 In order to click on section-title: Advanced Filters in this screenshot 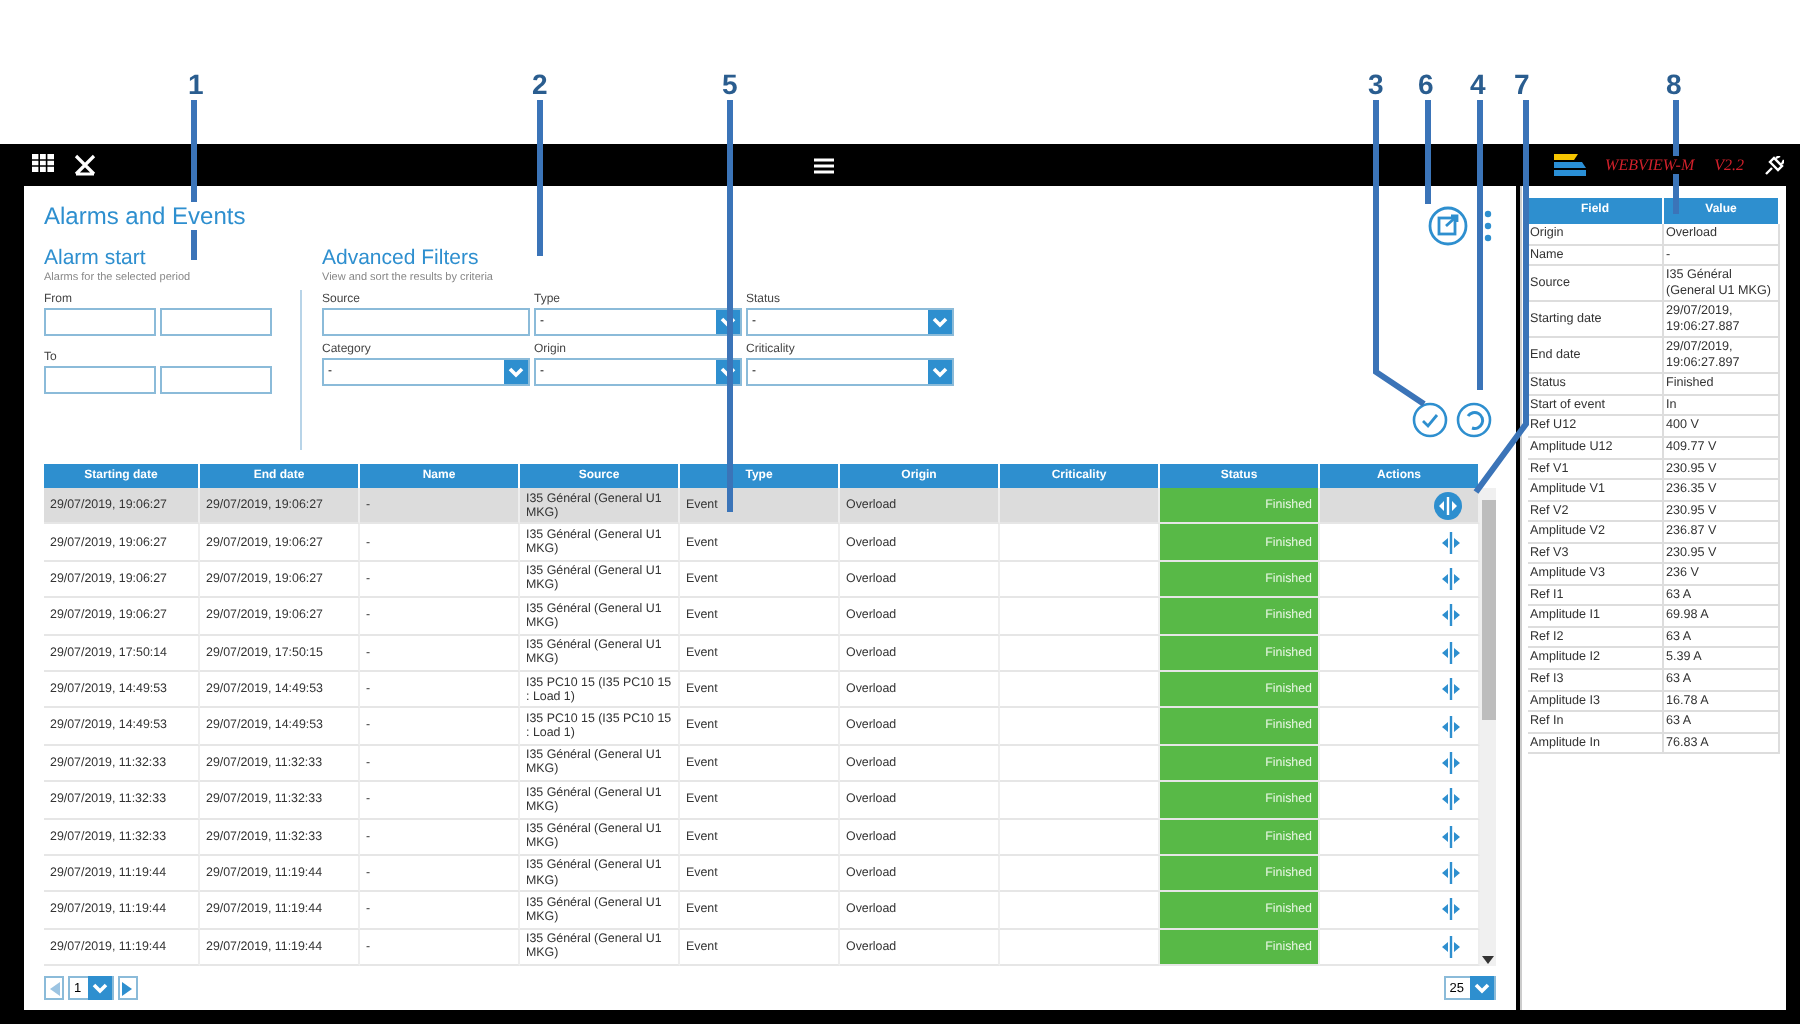, I will do `click(401, 258)`.